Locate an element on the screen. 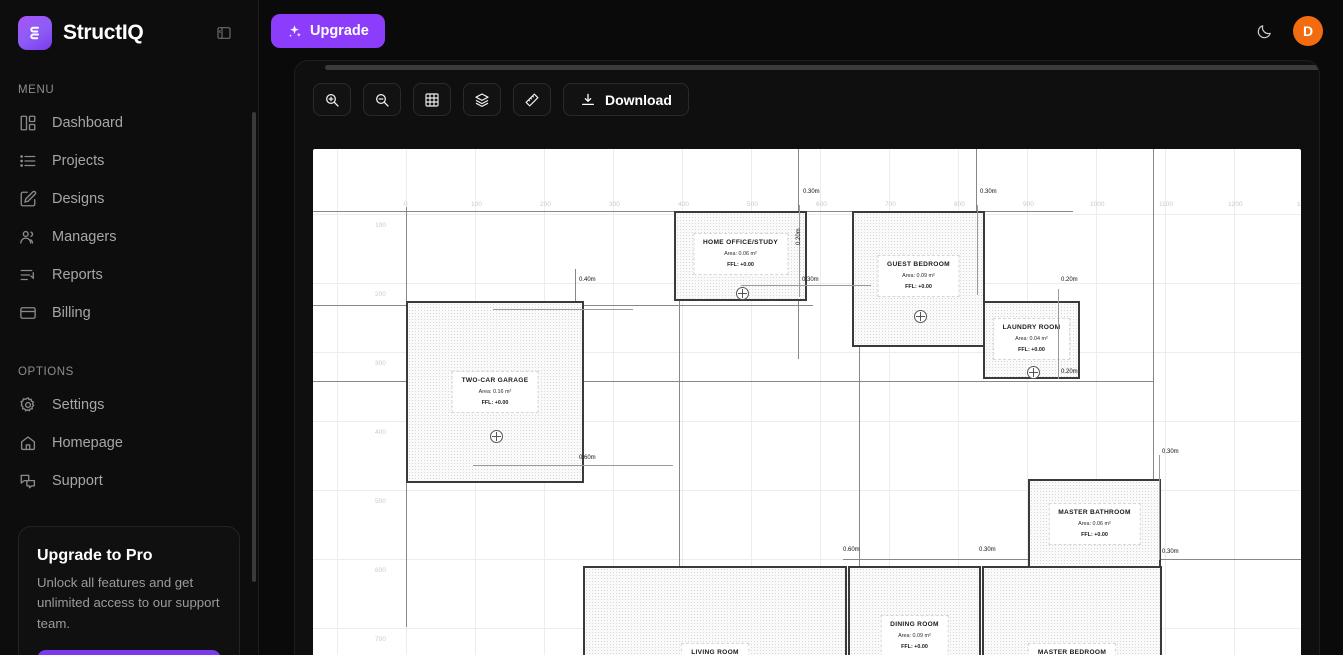 The height and width of the screenshot is (655, 1343). brand: StructIQ is located at coordinates (129, 25).